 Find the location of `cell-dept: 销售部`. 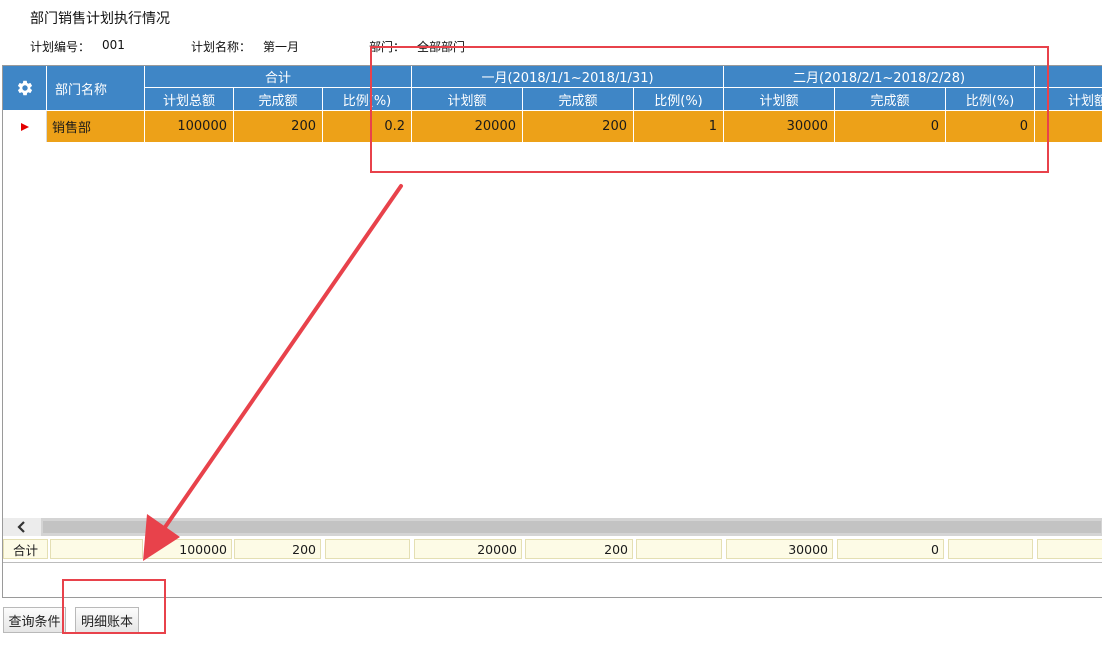

cell-dept: 销售部 is located at coordinates (96, 126).